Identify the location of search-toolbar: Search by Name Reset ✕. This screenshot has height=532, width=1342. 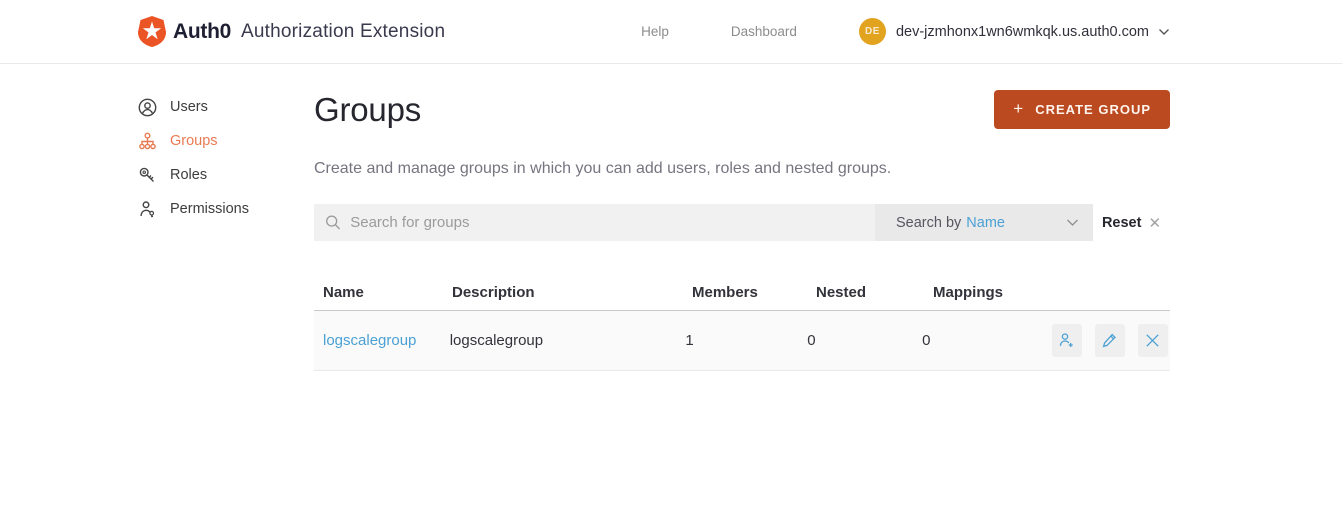
(742, 222).